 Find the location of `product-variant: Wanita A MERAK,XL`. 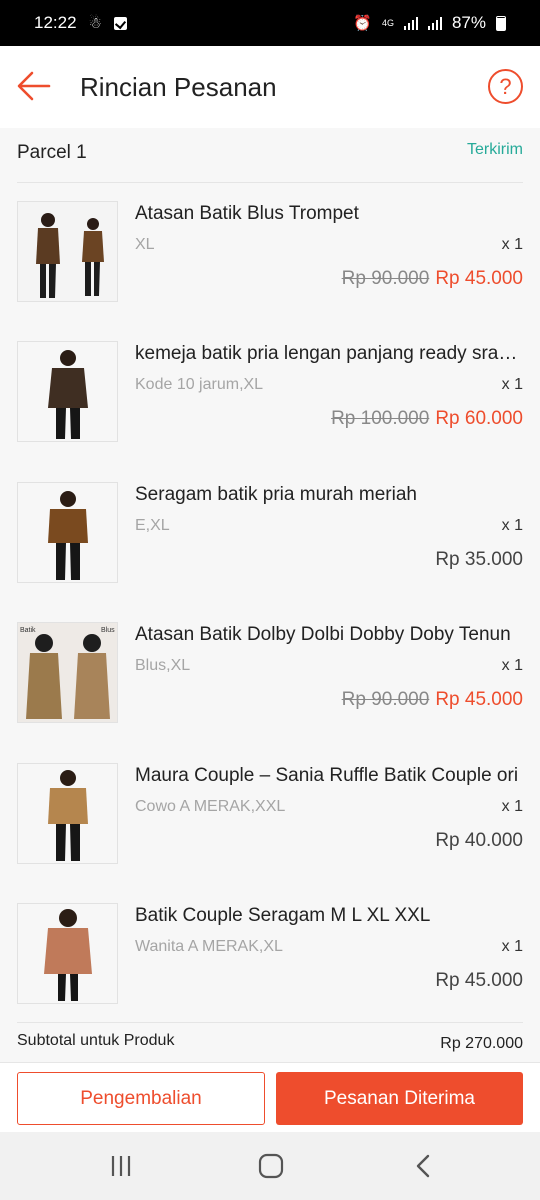

product-variant: Wanita A MERAK,XL is located at coordinates (209, 946).